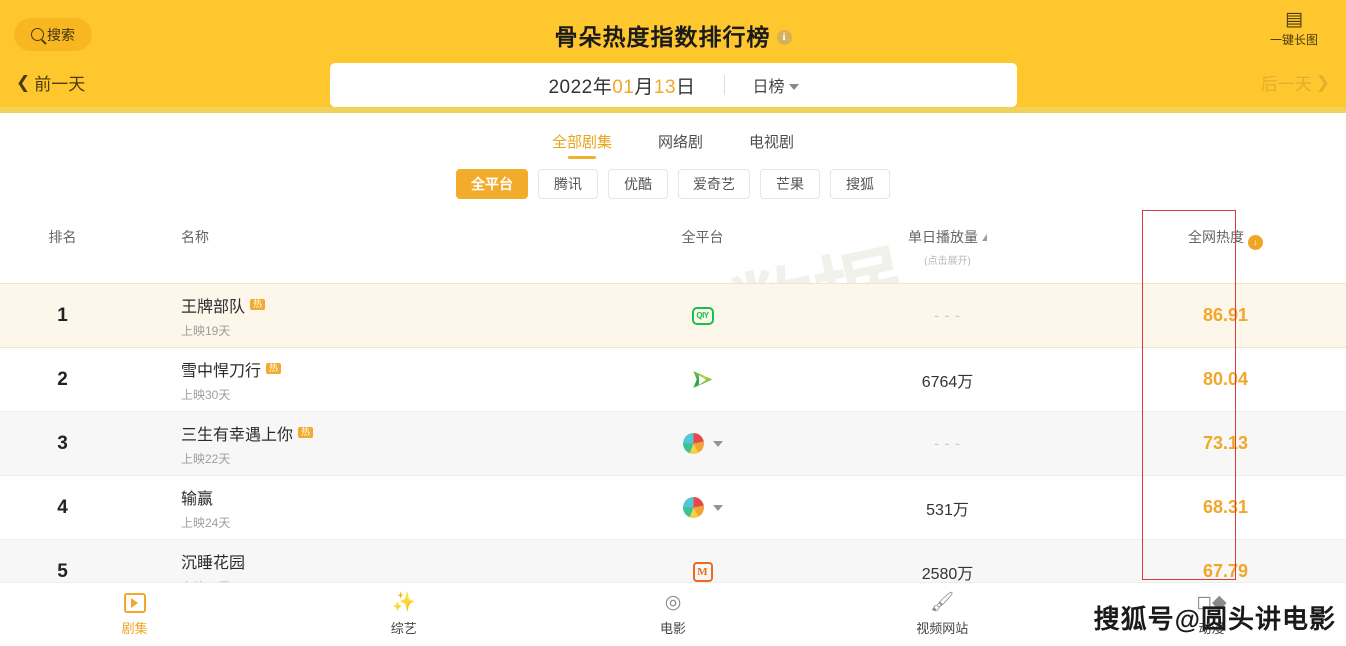 The image size is (1346, 646). Describe the element at coordinates (62, 250) in the screenshot. I see `column-header-rank: 排名` at that location.